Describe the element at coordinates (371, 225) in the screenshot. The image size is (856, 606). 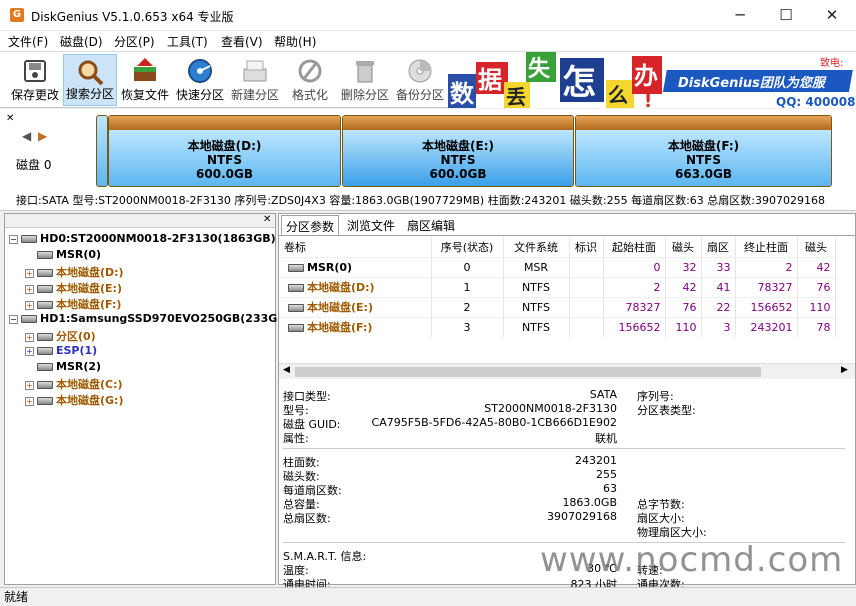
I see `tab-browse-files: 浏览文件` at that location.